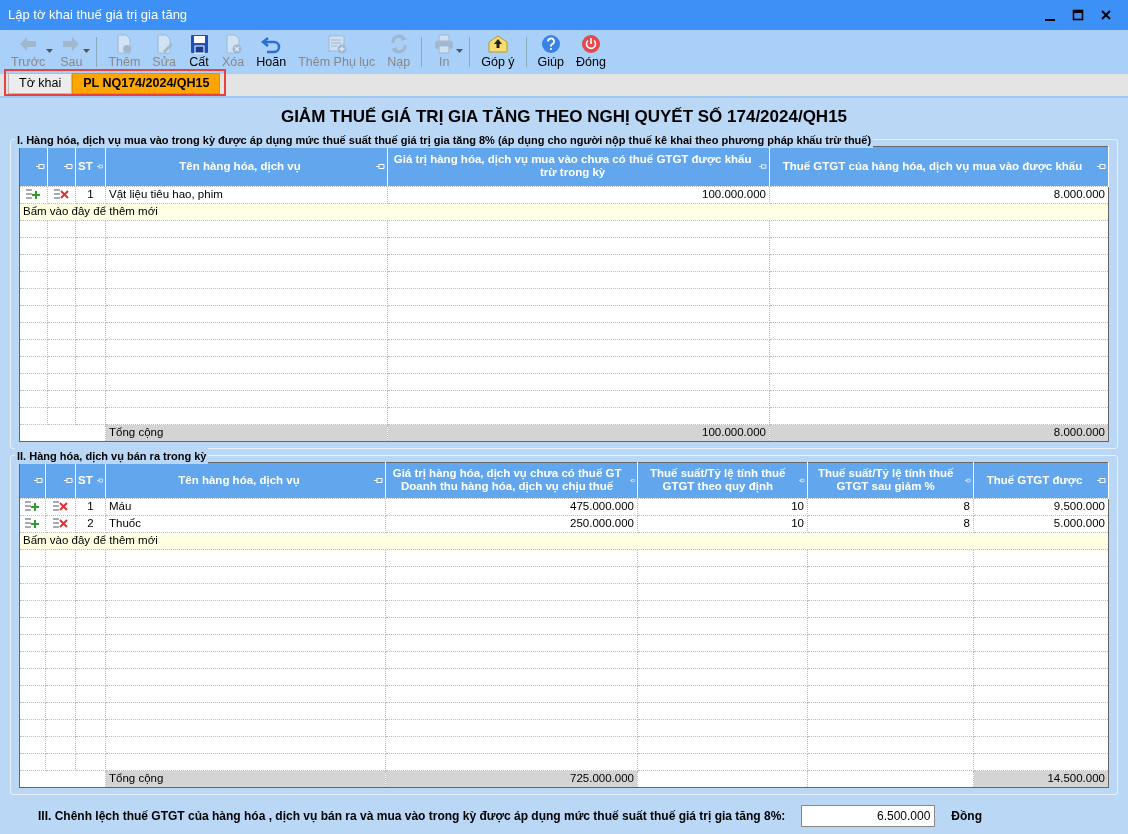 Image resolution: width=1128 pixels, height=834 pixels. Describe the element at coordinates (98, 15) in the screenshot. I see `window-title: Lập tờ khai thuế giá trị gia tăng` at that location.